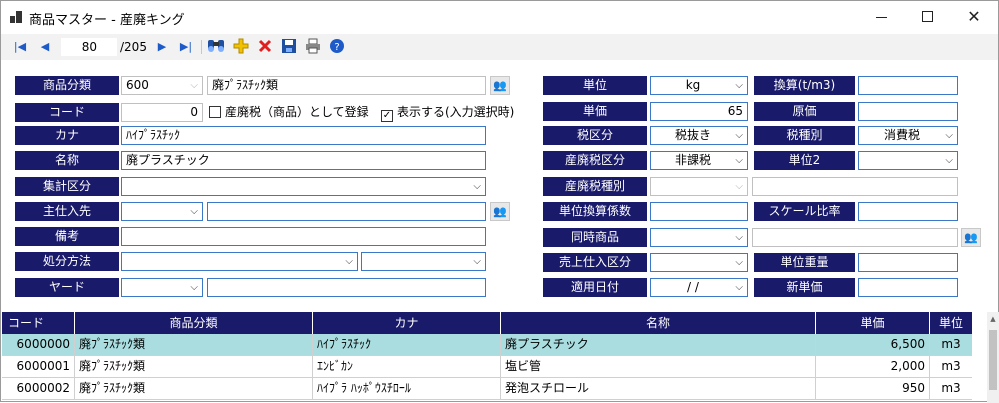 The width and height of the screenshot is (999, 403). I want to click on grid-scrollbar: ▲, so click(993, 357).